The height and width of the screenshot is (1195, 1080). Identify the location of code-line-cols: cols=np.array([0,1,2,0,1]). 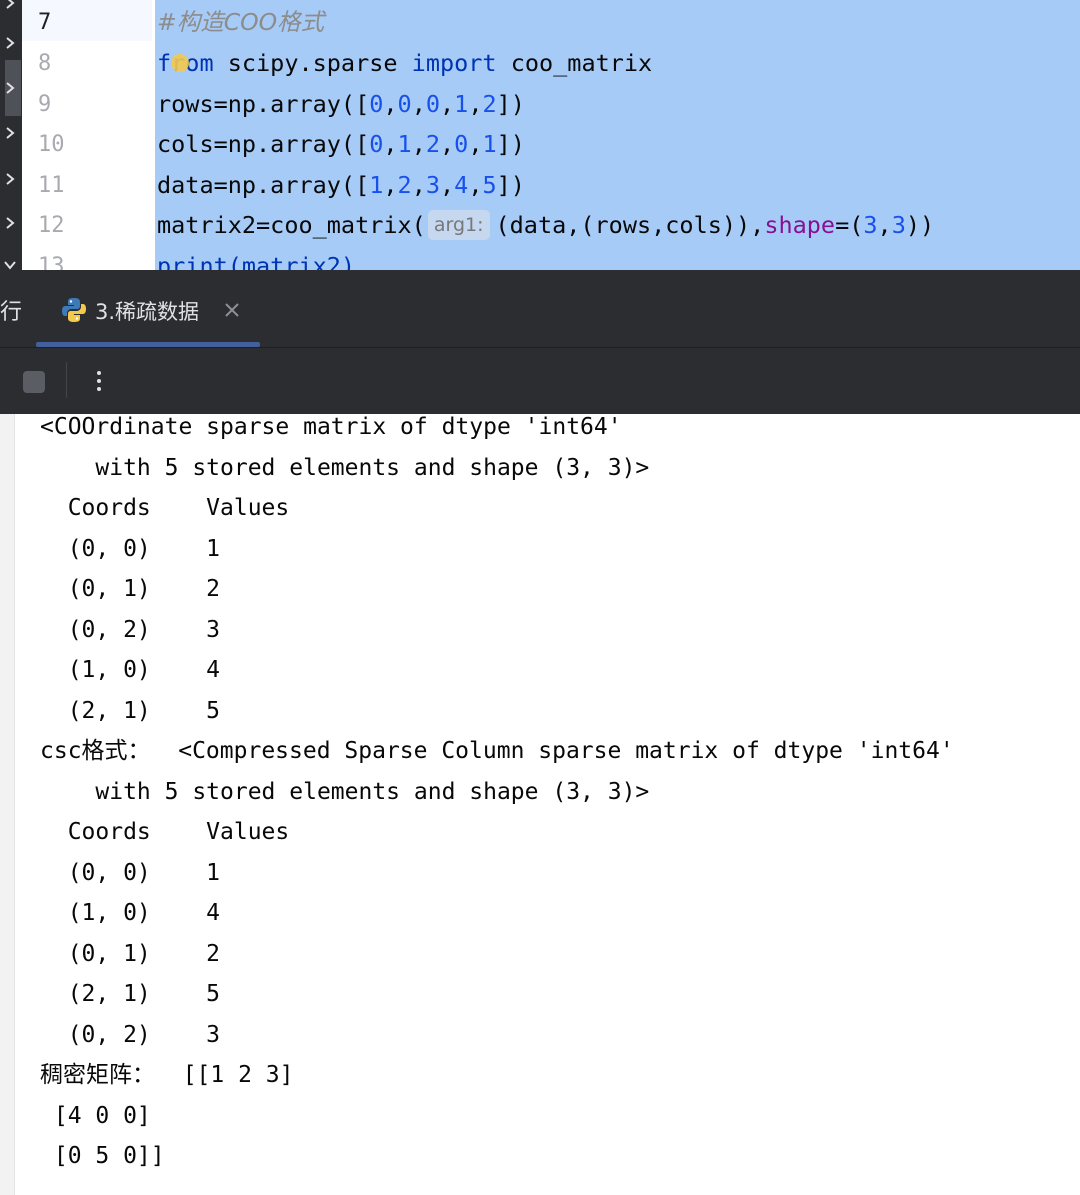
(341, 144).